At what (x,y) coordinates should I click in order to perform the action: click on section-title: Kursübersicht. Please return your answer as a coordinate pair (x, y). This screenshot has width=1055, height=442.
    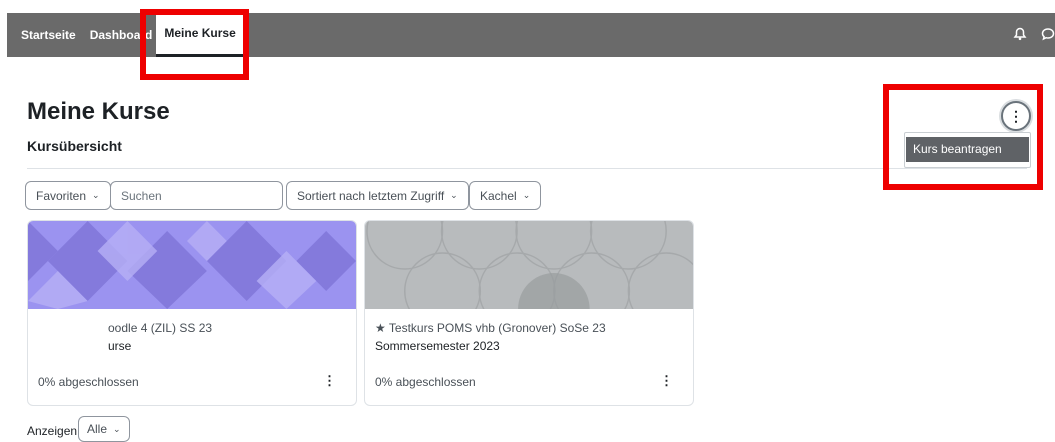
    Looking at the image, I should click on (74, 146).